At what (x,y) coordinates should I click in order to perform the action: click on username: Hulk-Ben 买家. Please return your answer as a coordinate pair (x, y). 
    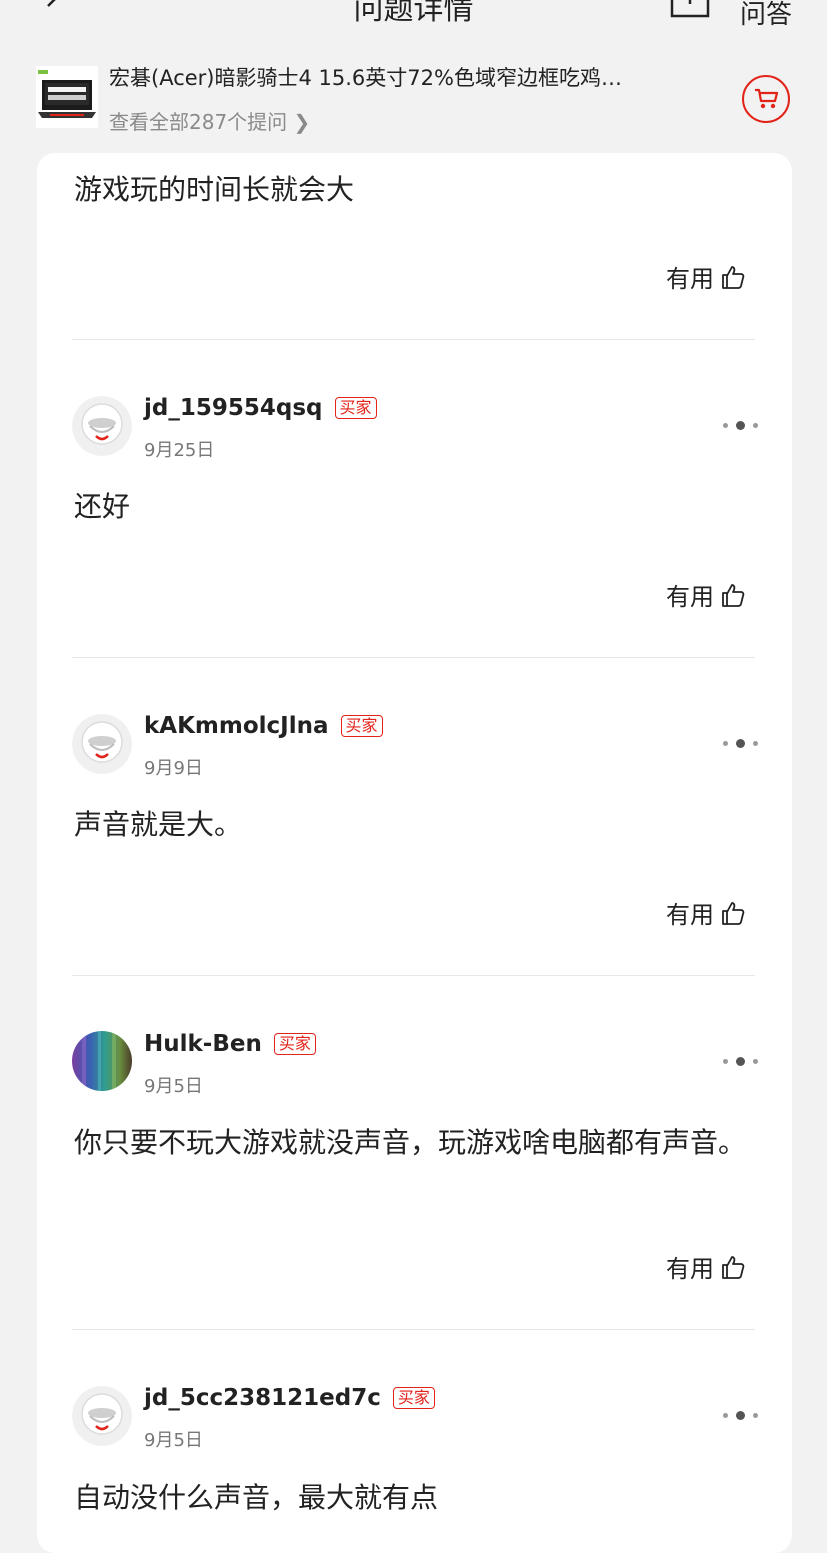
    Looking at the image, I should click on (230, 1044).